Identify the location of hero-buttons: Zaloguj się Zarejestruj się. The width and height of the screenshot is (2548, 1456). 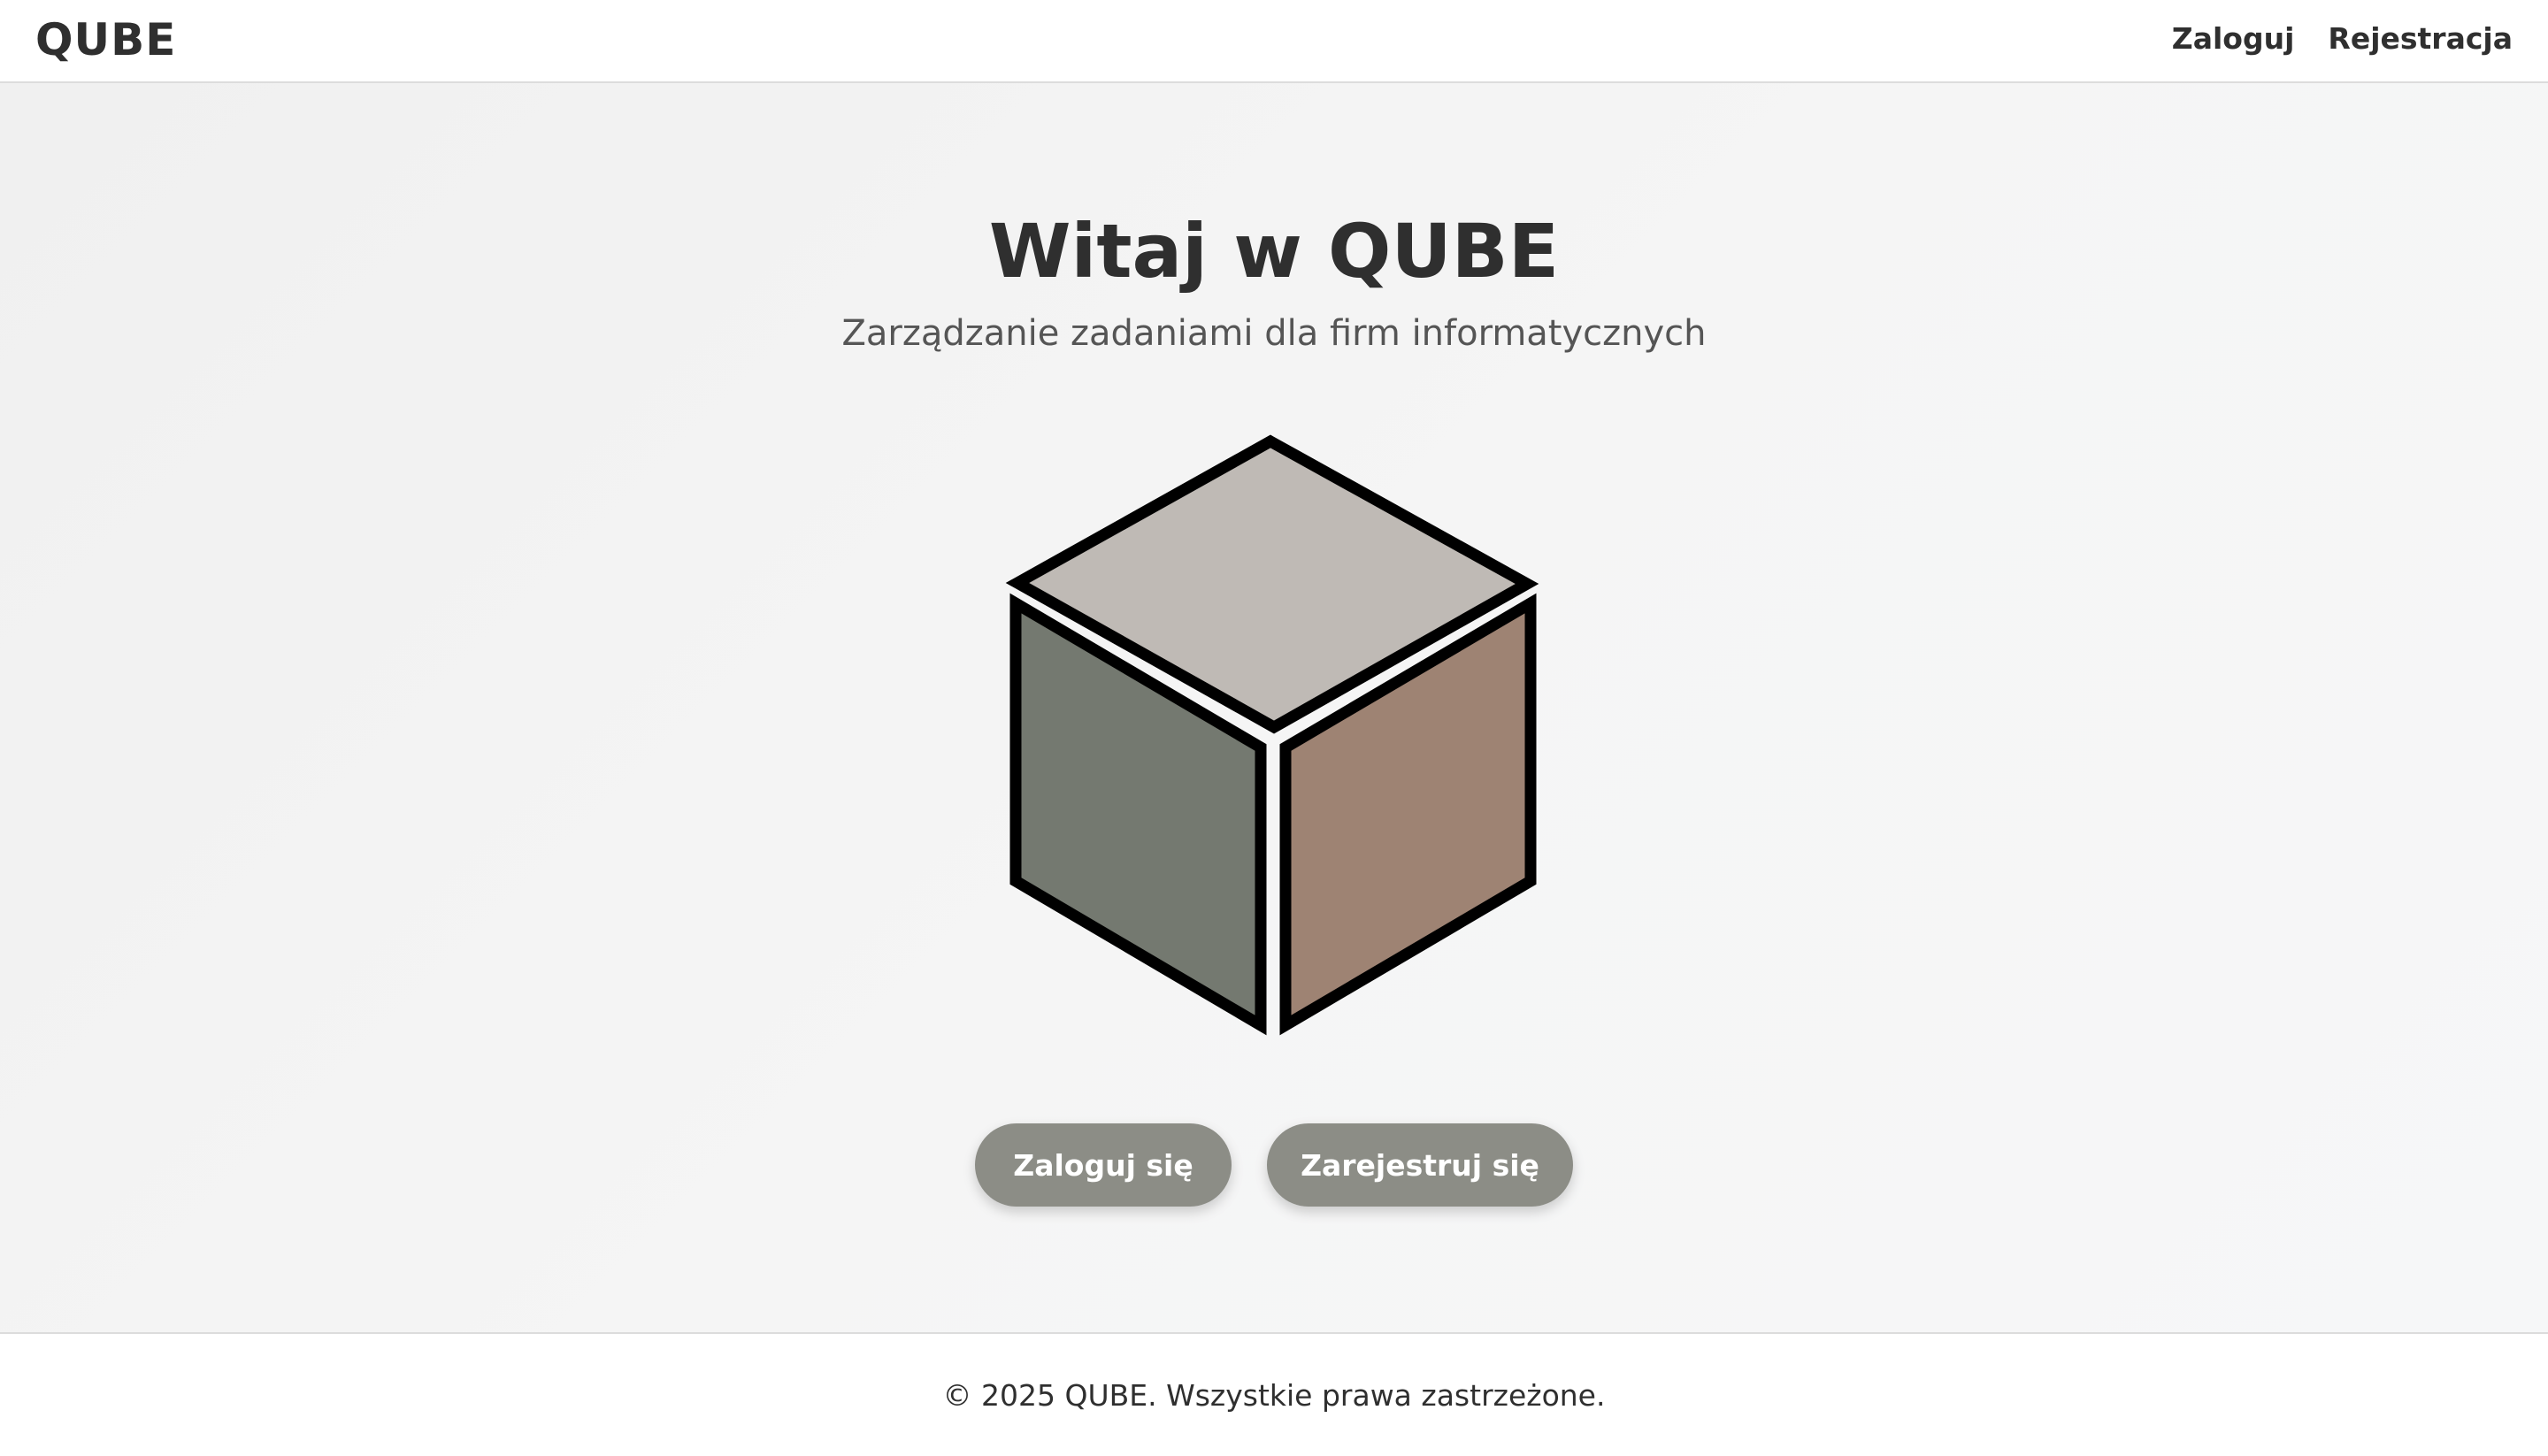
(1274, 1165).